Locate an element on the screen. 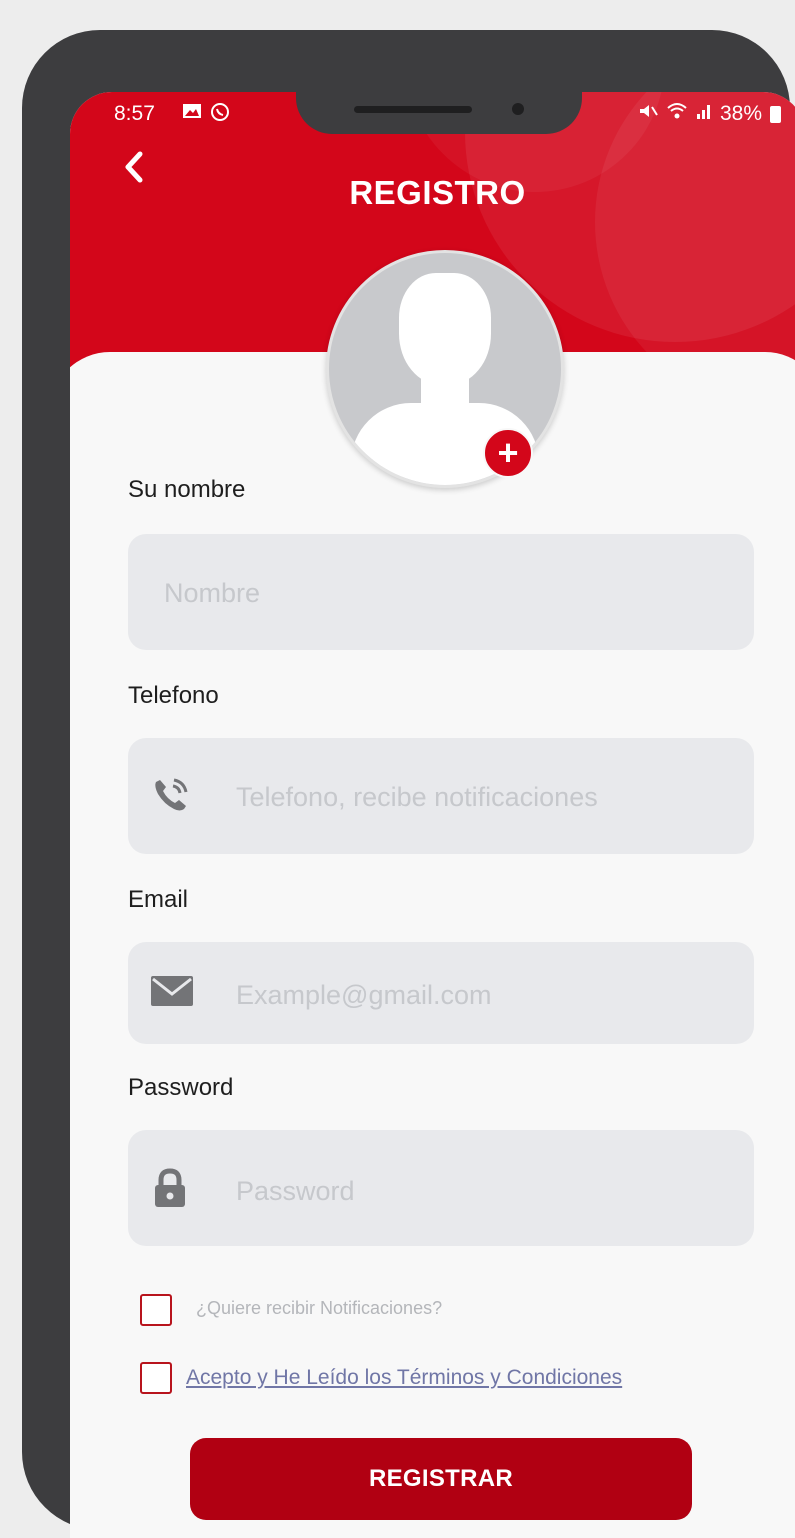 Image resolution: width=795 pixels, height=1538 pixels. add-photo-button: + is located at coordinates (508, 453).